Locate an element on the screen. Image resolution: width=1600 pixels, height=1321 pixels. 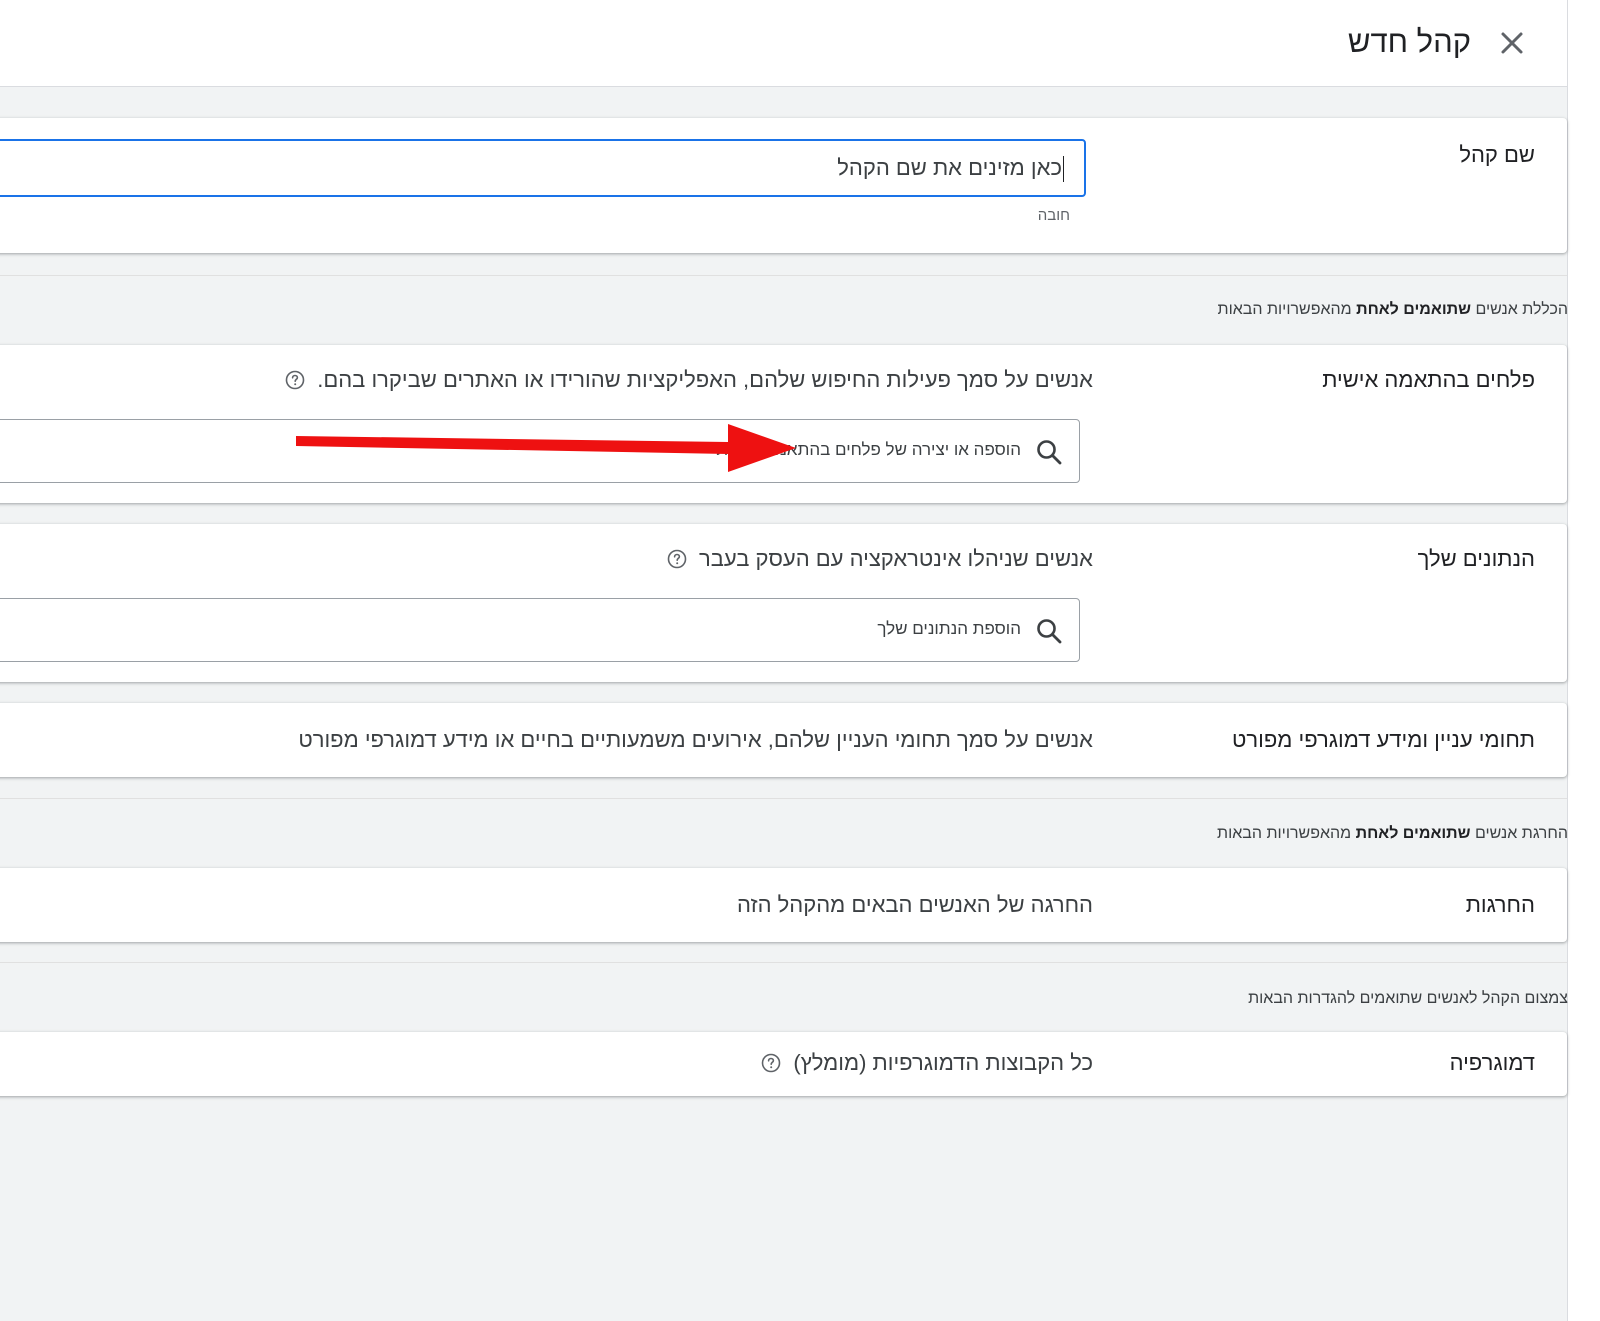
custom-segments-search: הוספה או יצירה של פלחים בהתאמה אישית is located at coordinates (540, 451).